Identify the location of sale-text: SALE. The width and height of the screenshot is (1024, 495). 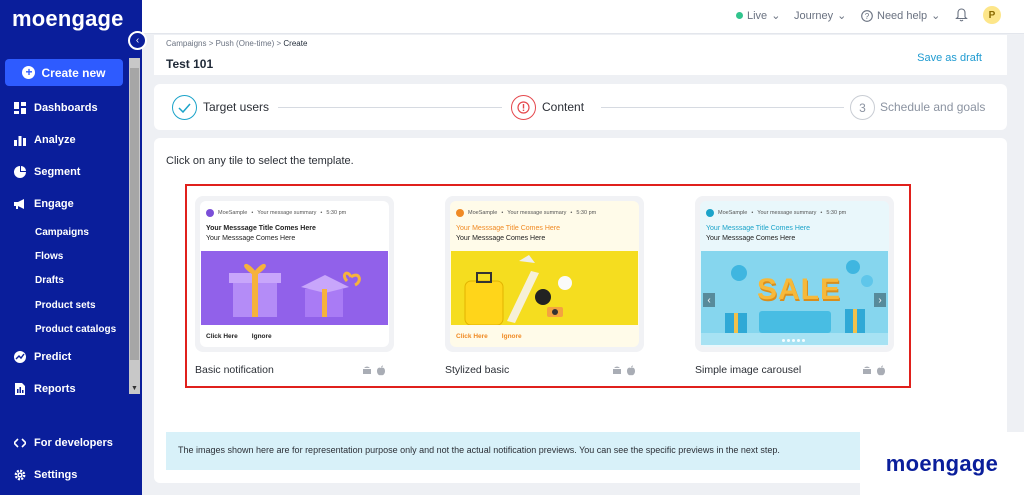
(799, 289).